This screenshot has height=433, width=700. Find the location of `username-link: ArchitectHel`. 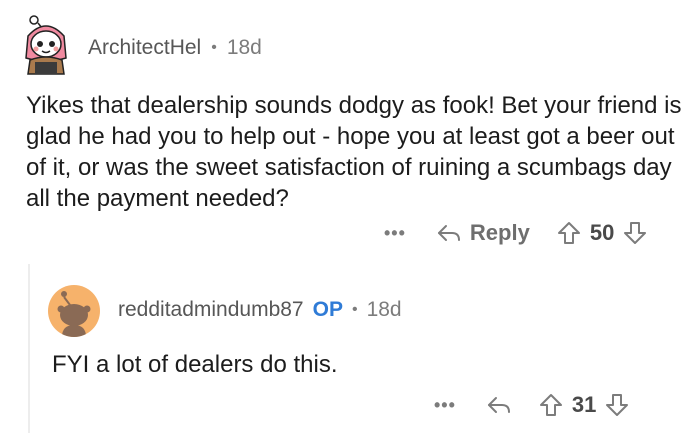

username-link: ArchitectHel is located at coordinates (144, 48).